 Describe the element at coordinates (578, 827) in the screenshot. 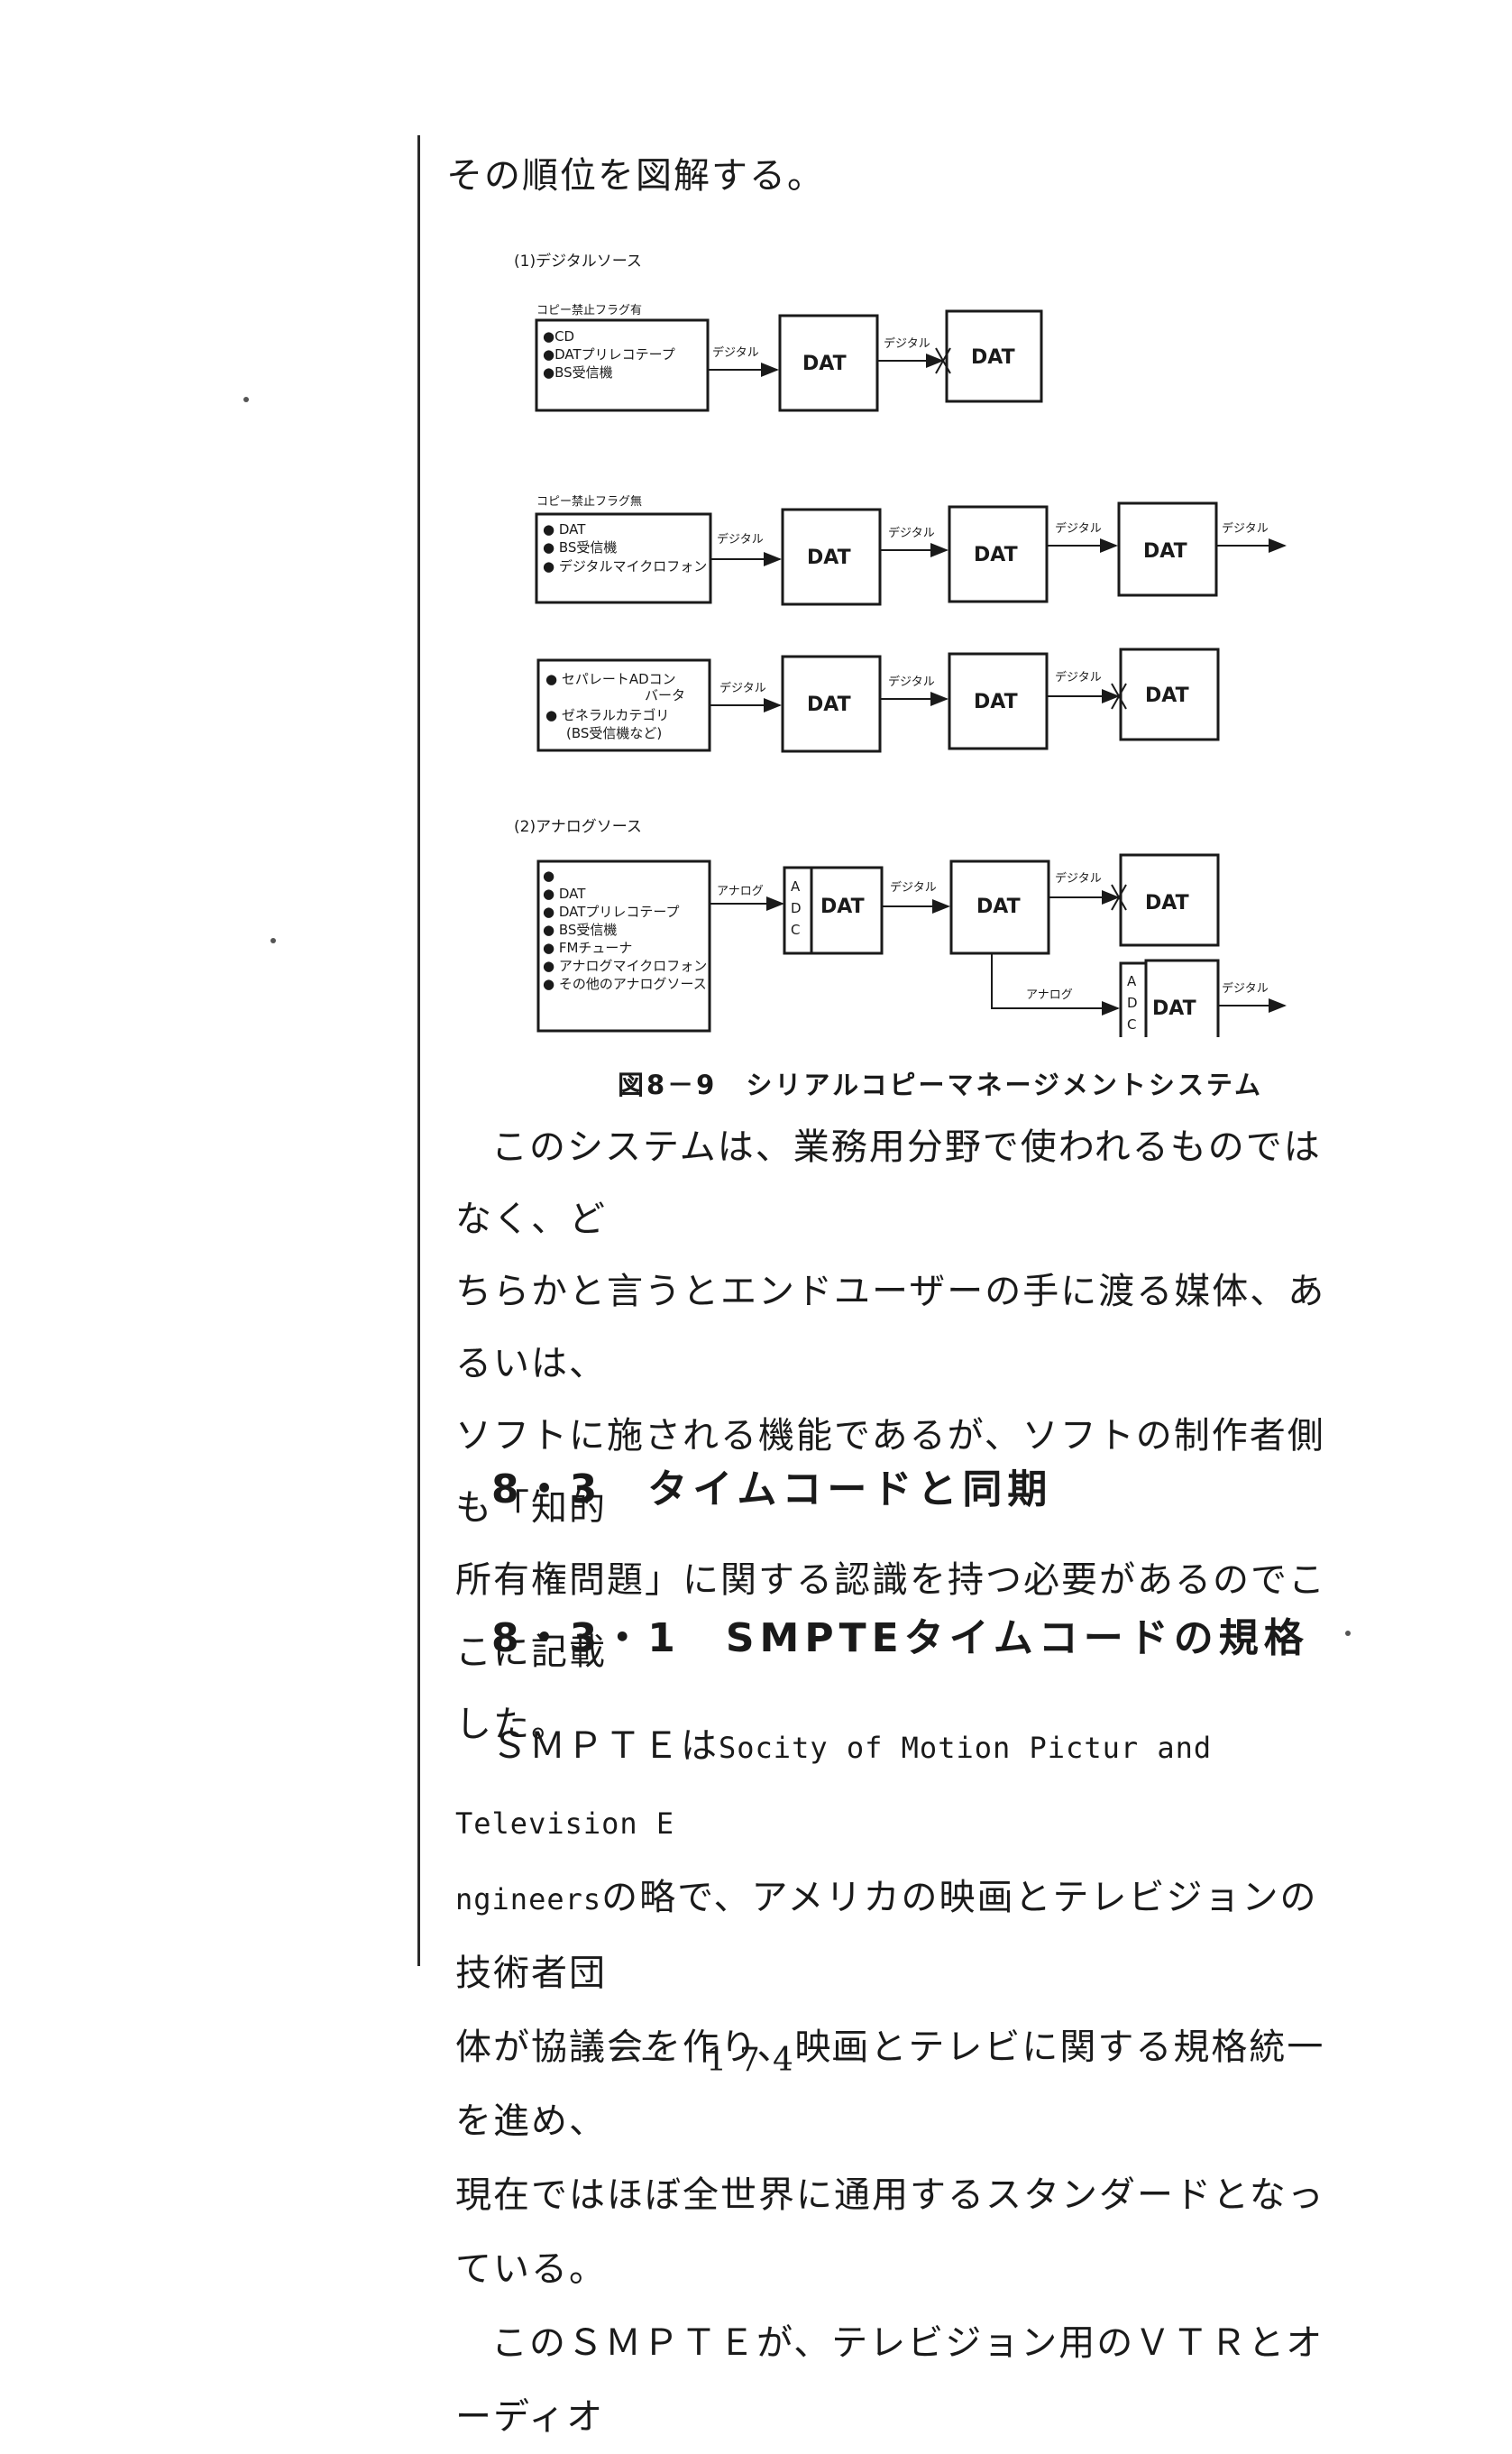

I see `section2-label: (2)アナログソース` at that location.